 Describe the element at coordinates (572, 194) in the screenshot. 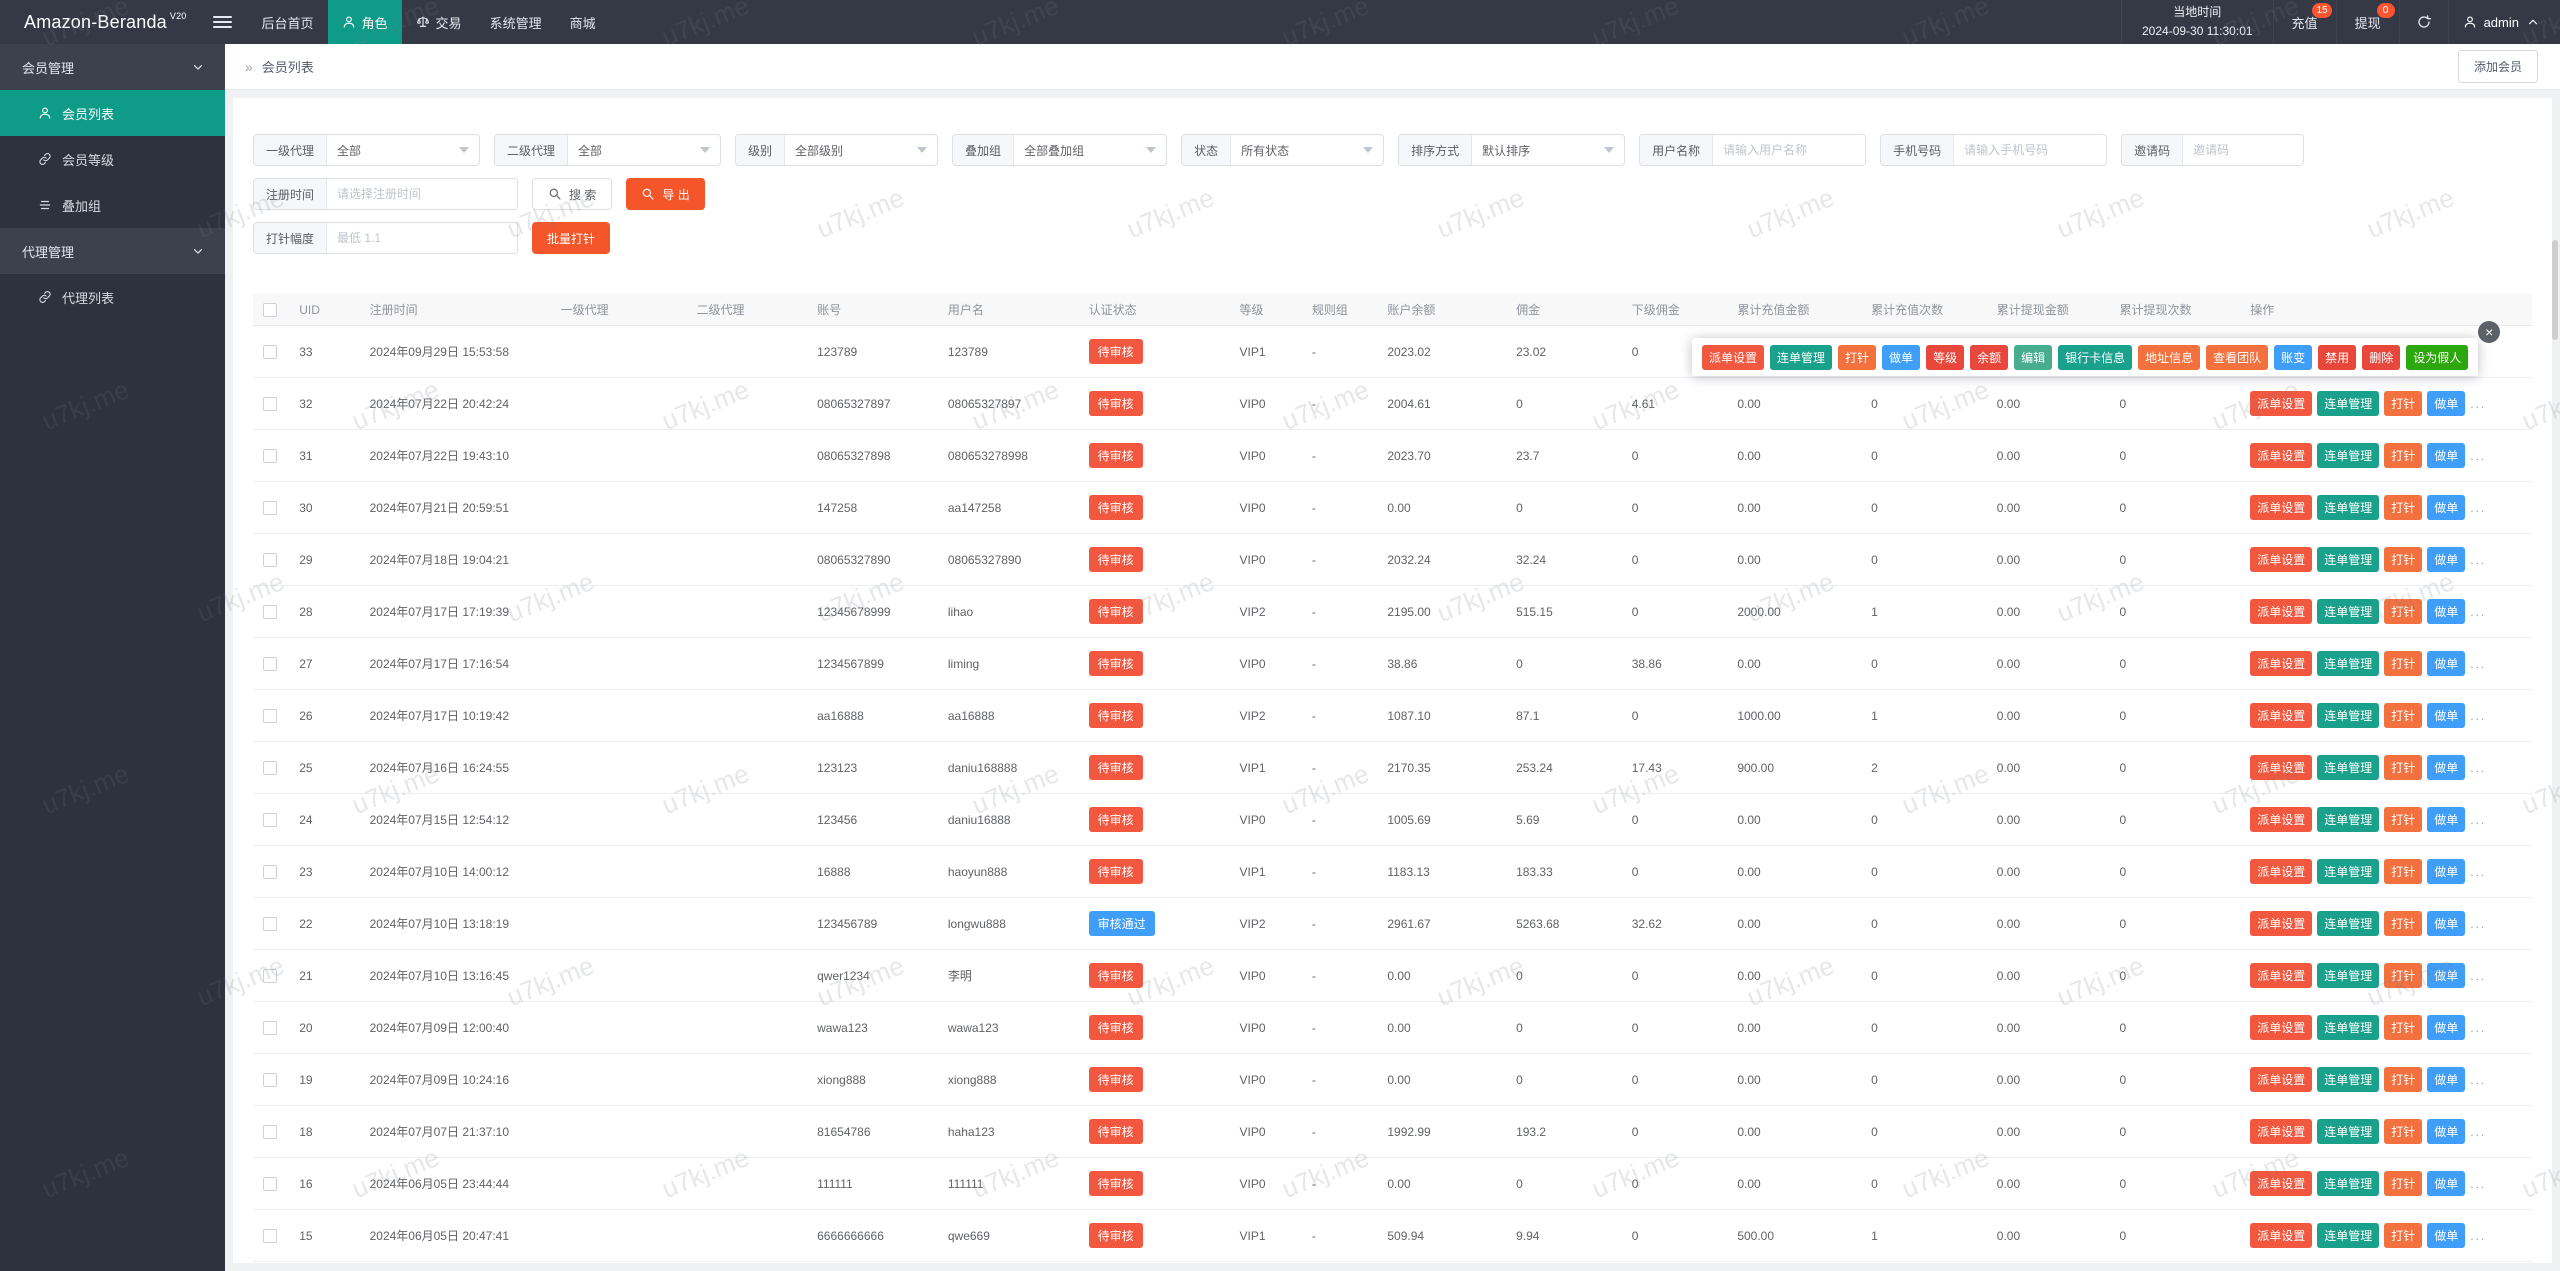

I see `search-button: 搜 索` at that location.